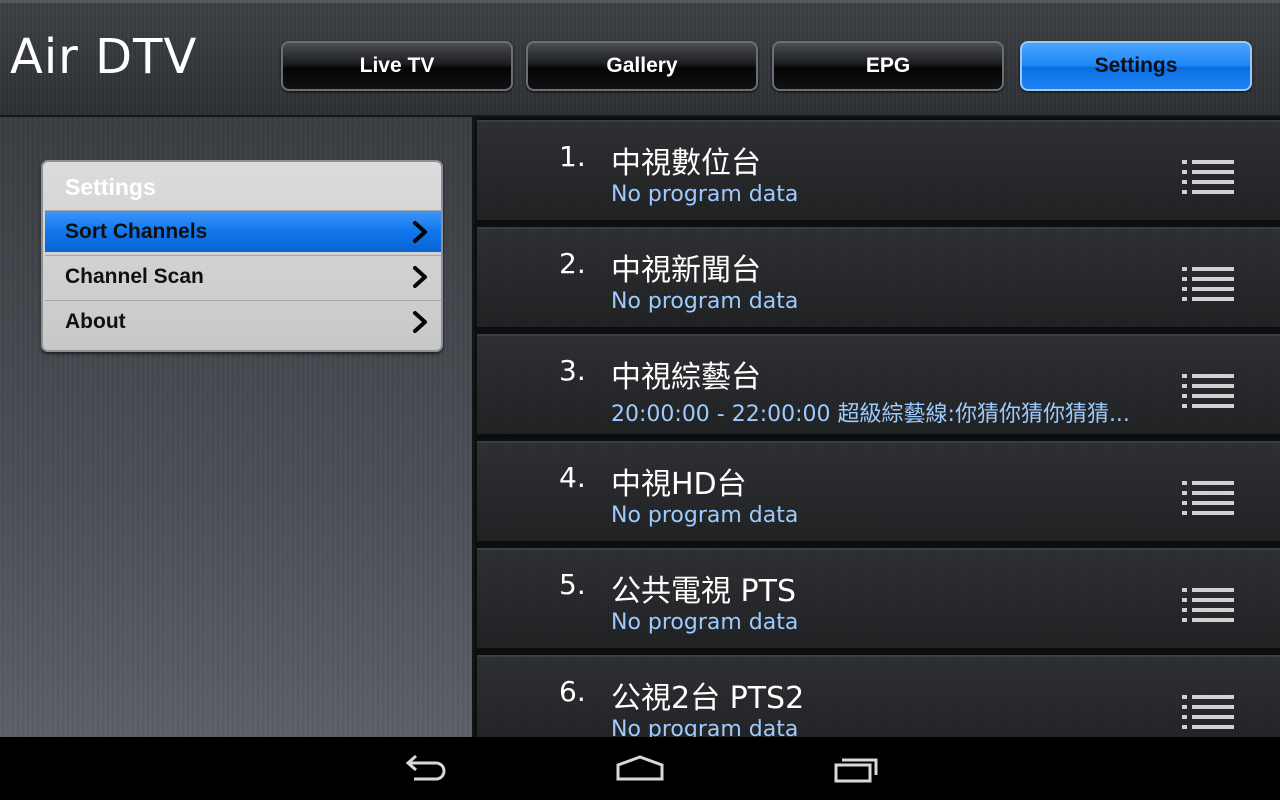  What do you see at coordinates (95, 321) in the screenshot?
I see `menu-item-label: About` at bounding box center [95, 321].